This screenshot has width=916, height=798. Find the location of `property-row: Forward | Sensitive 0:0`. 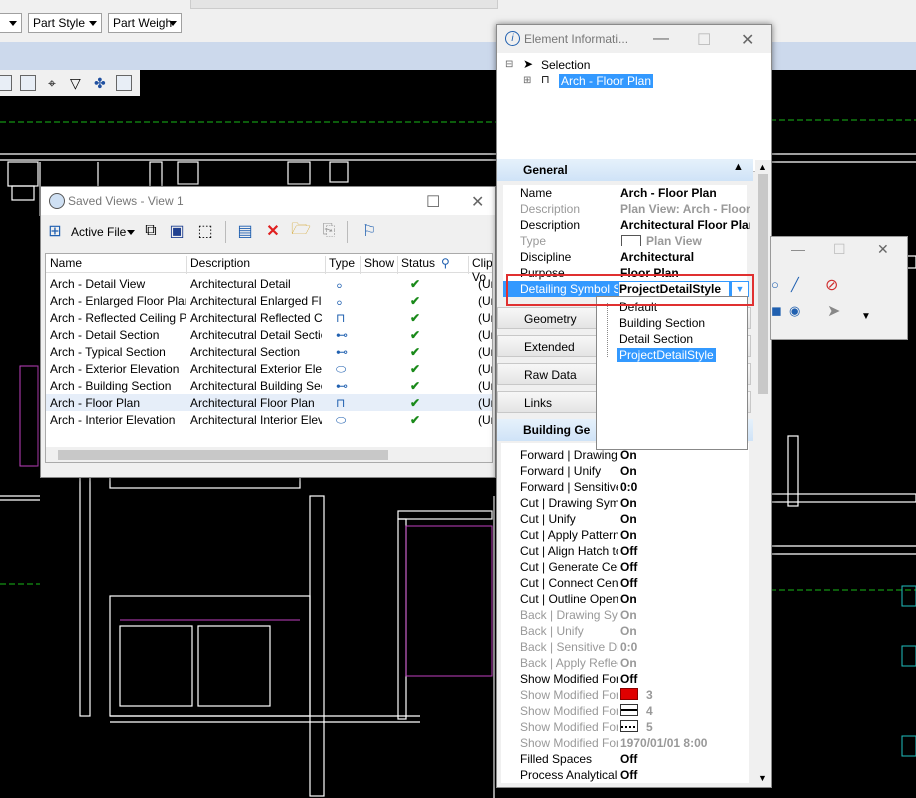

property-row: Forward | Sensitive 0:0 is located at coordinates (625, 487).